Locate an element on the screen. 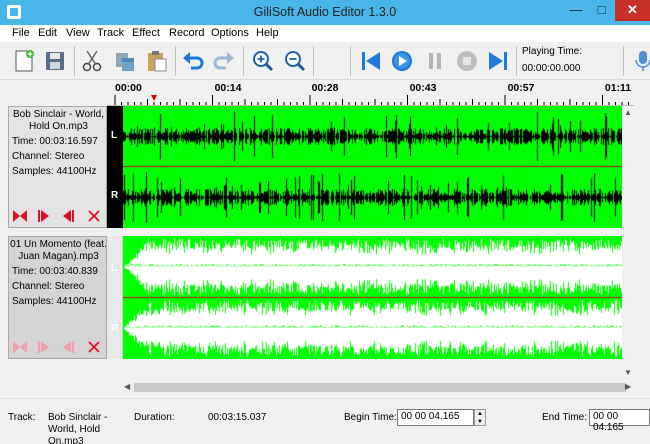 This screenshot has height=444, width=650. scroll-right-icon: ▶ is located at coordinates (628, 386).